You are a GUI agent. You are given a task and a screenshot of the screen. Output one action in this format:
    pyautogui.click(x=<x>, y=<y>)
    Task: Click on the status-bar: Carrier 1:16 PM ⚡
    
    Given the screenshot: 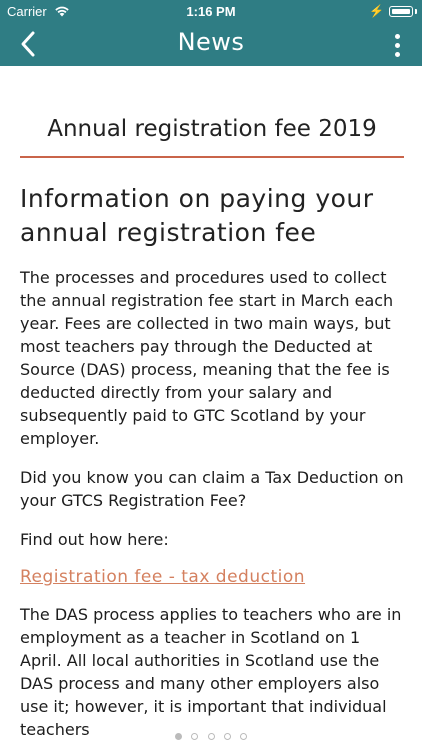 What is the action you would take?
    pyautogui.click(x=211, y=12)
    